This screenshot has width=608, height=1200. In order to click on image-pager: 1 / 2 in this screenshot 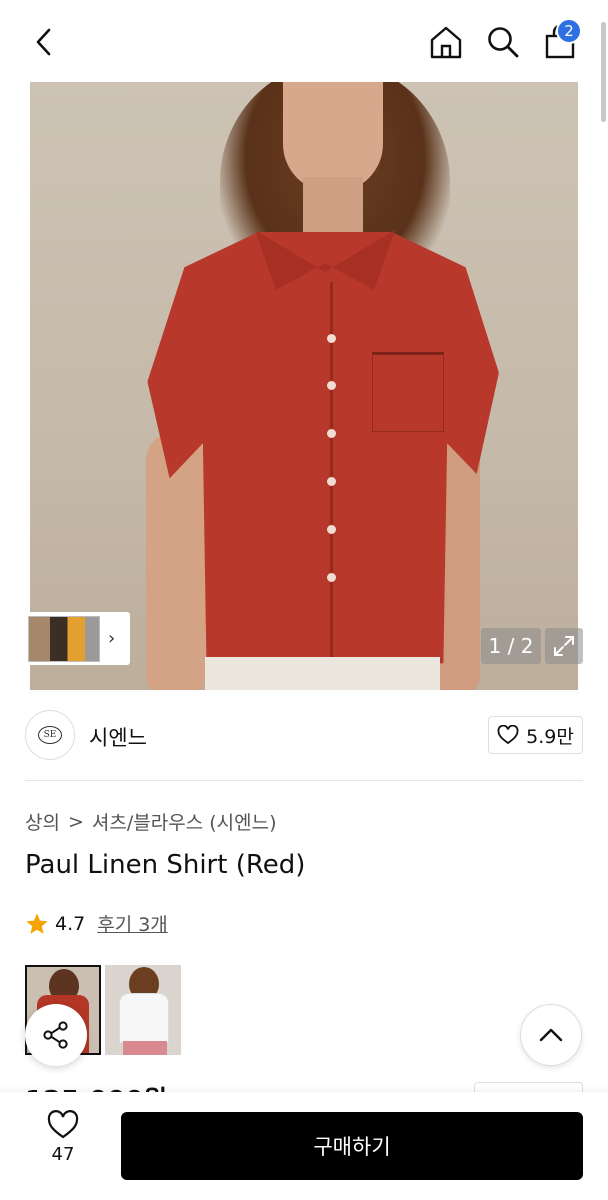, I will do `click(511, 646)`.